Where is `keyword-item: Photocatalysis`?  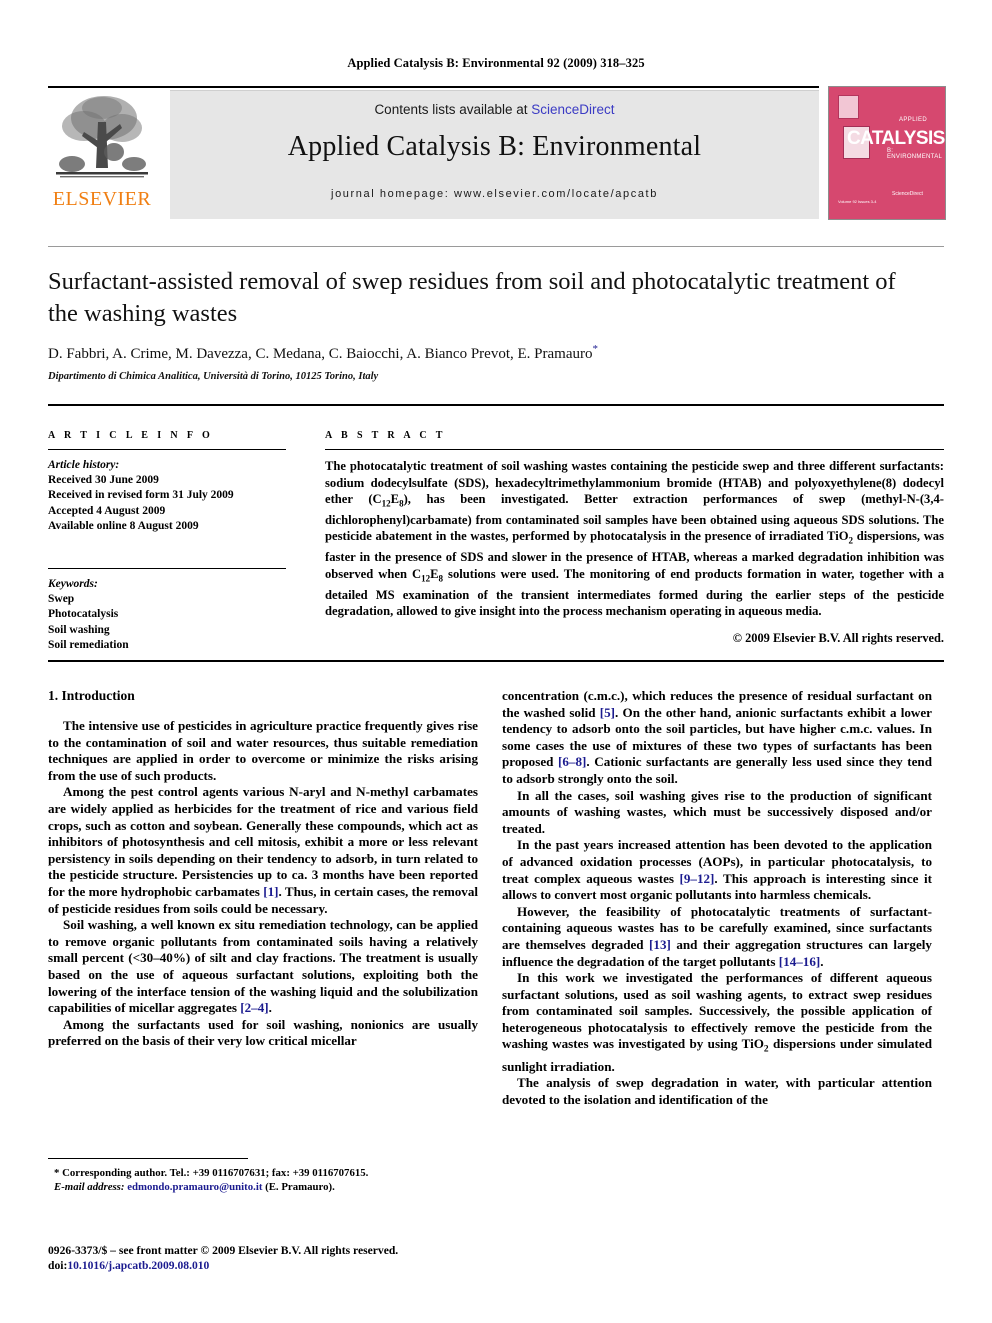
keyword-item: Photocatalysis is located at coordinates (83, 614).